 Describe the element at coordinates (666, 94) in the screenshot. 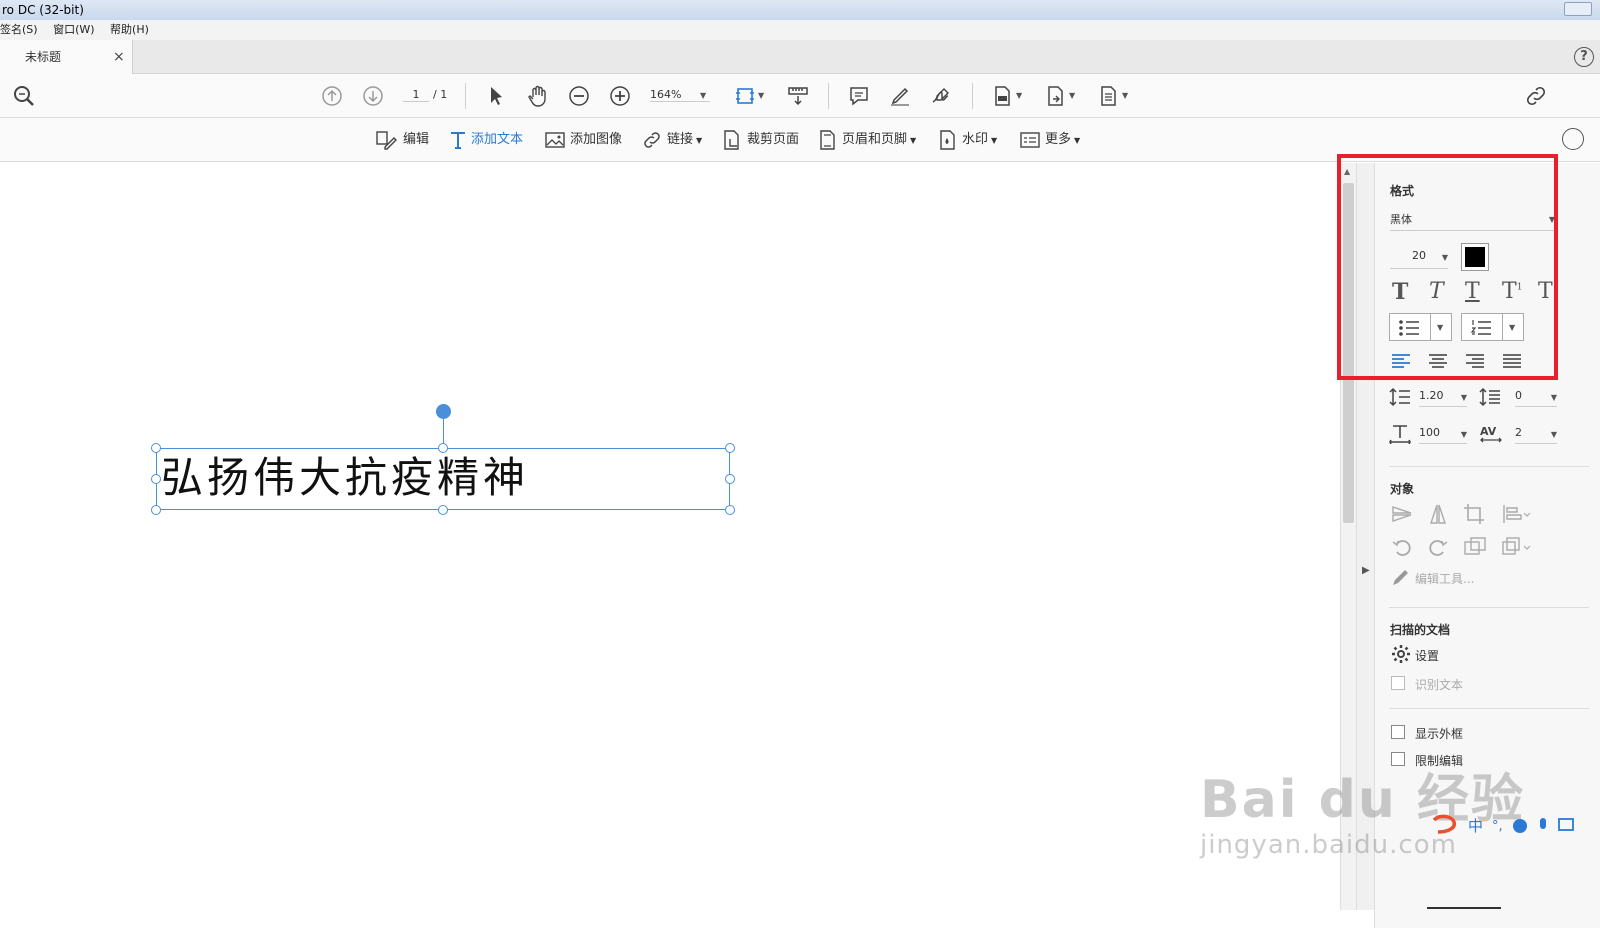

I see `zoom-level-value: 164%` at that location.